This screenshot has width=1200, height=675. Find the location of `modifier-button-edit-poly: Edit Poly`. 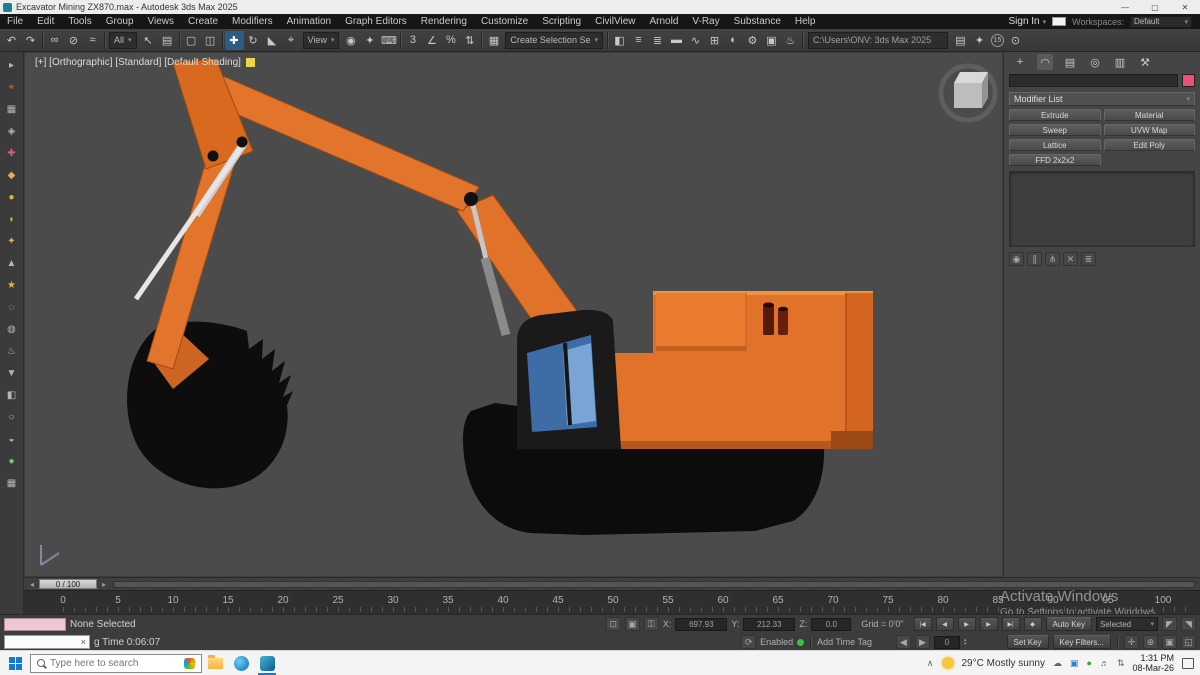

modifier-button-edit-poly: Edit Poly is located at coordinates (1149, 145).